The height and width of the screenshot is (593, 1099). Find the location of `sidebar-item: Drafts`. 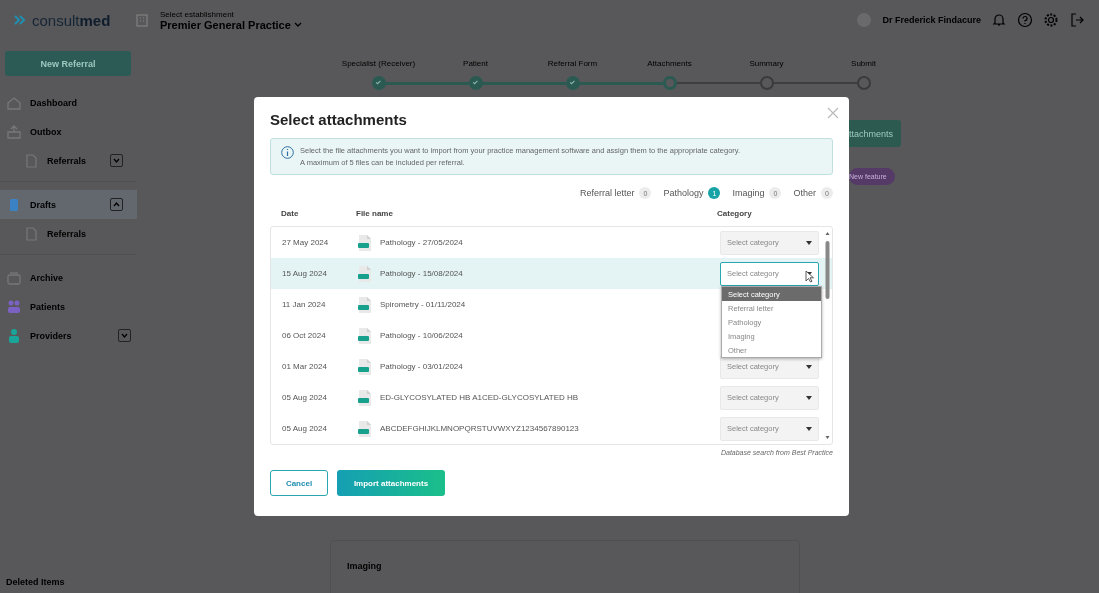

sidebar-item: Drafts is located at coordinates (68, 204).